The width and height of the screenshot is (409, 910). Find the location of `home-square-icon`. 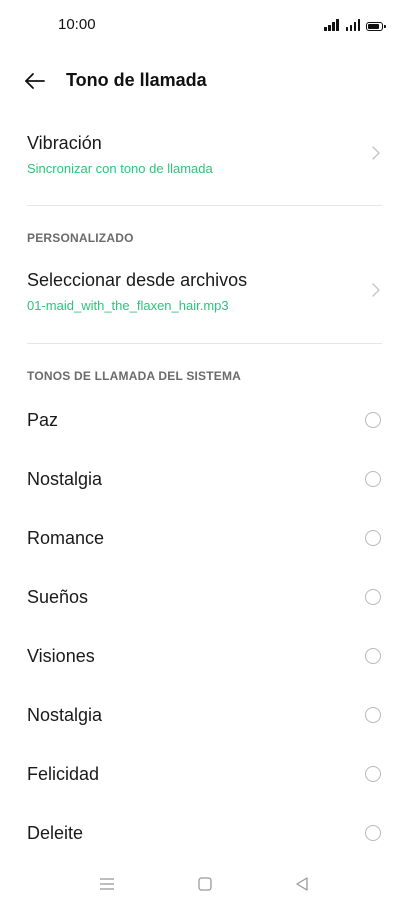

home-square-icon is located at coordinates (205, 884).